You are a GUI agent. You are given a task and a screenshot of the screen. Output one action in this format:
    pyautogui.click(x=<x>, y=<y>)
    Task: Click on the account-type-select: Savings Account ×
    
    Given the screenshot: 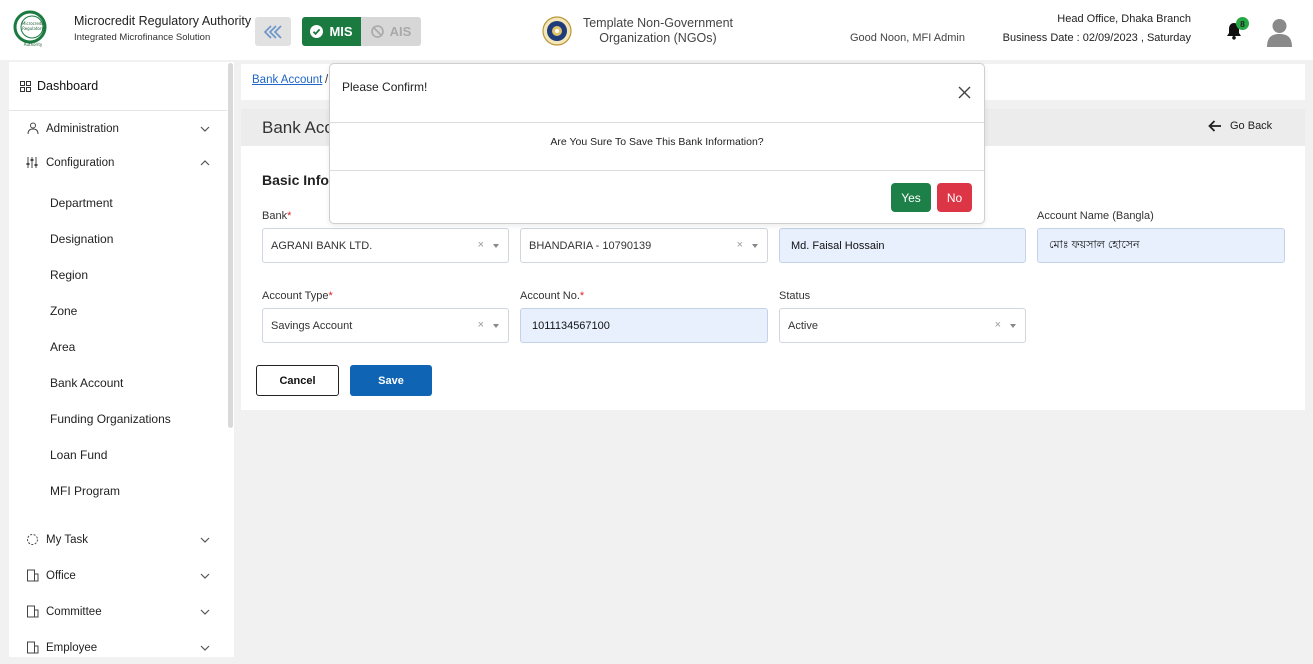 What is the action you would take?
    pyautogui.click(x=385, y=325)
    